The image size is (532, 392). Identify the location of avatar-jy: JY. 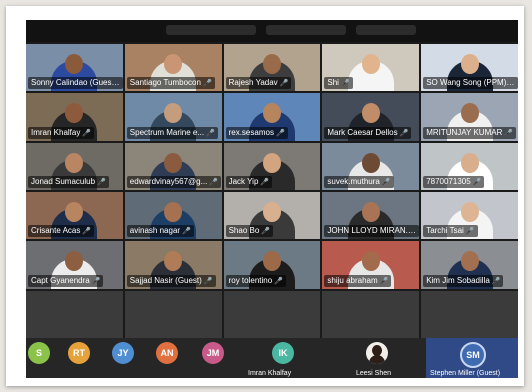
(123, 353).